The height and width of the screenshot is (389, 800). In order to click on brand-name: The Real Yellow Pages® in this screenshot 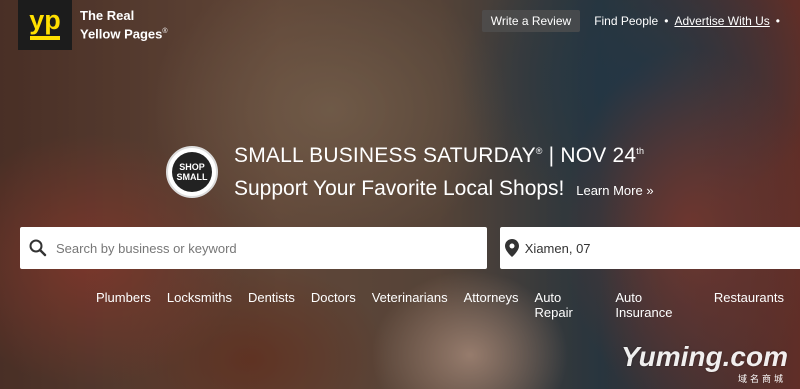, I will do `click(124, 25)`.